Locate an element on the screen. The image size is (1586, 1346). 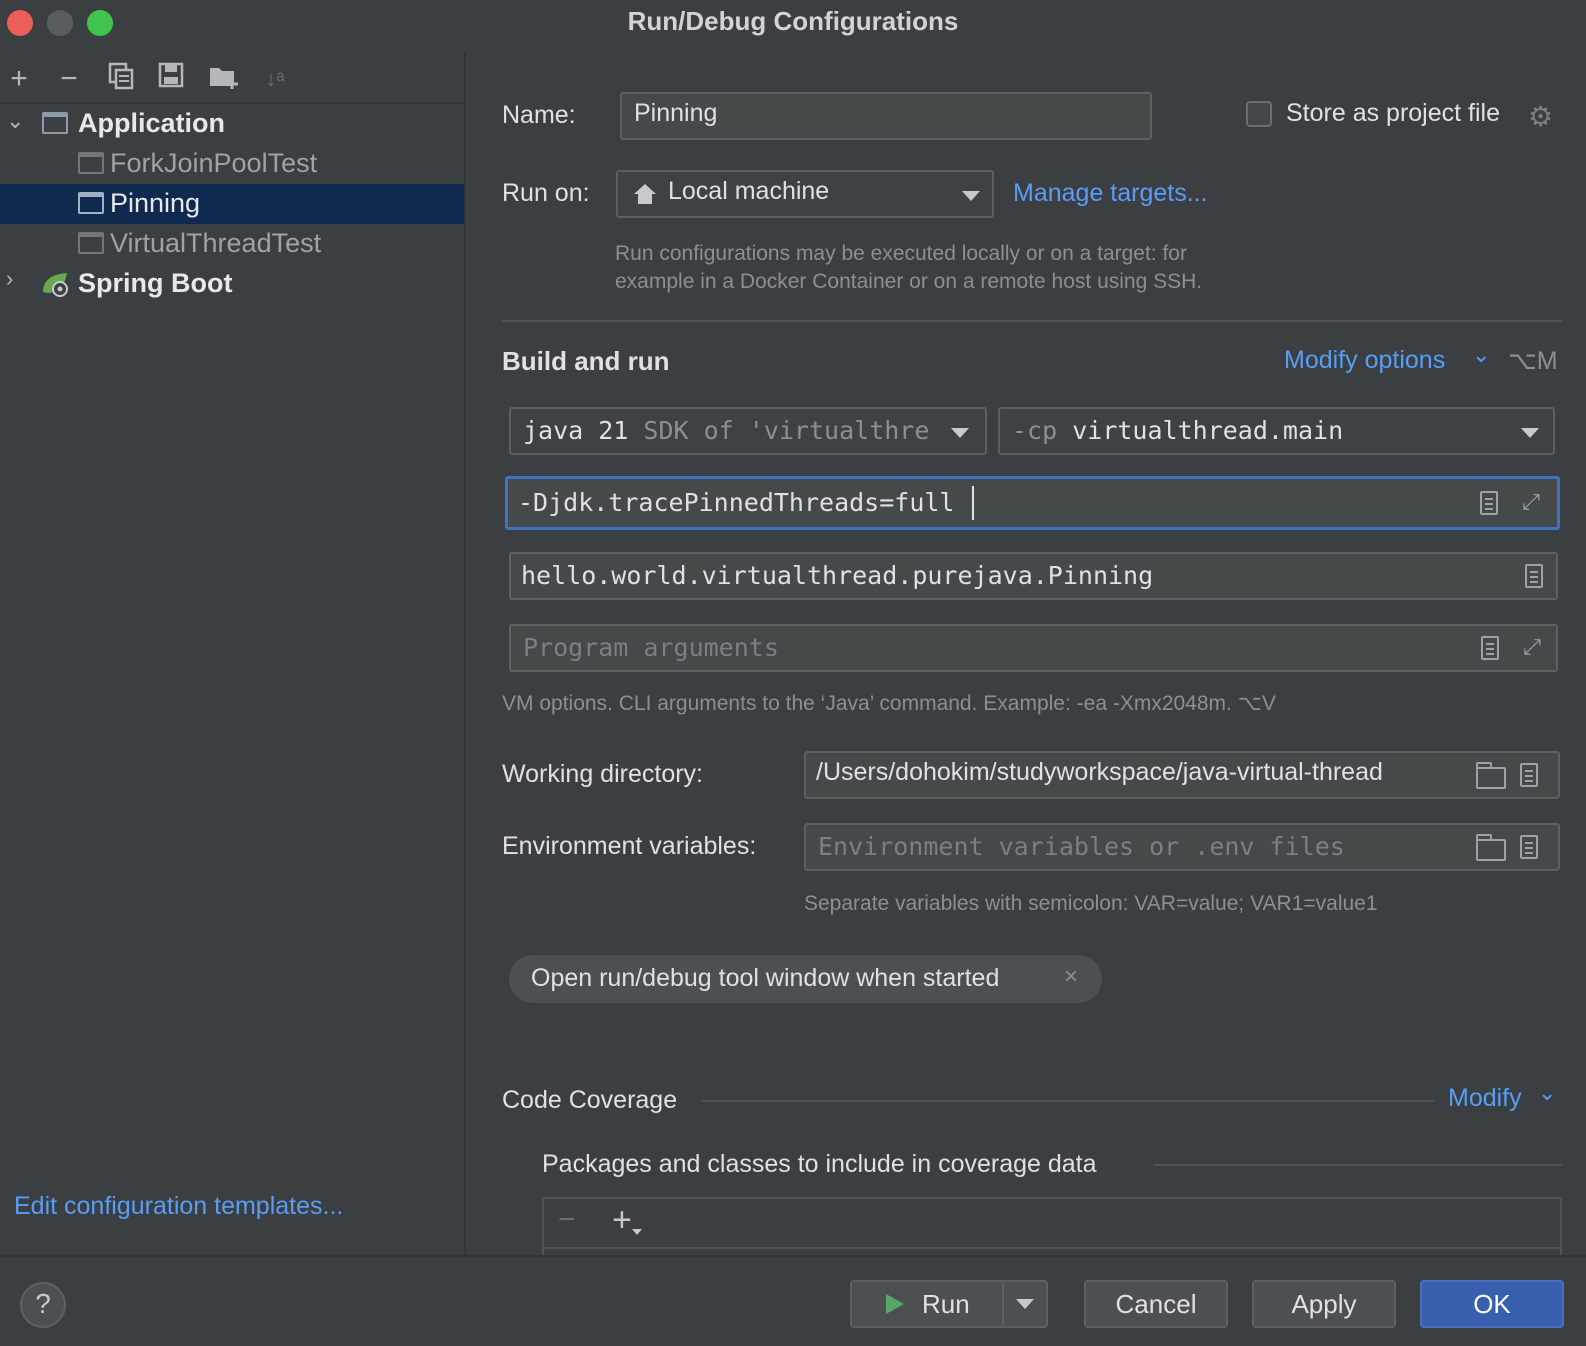
title-bar: Run/Debug Configurations is located at coordinates (793, 24).